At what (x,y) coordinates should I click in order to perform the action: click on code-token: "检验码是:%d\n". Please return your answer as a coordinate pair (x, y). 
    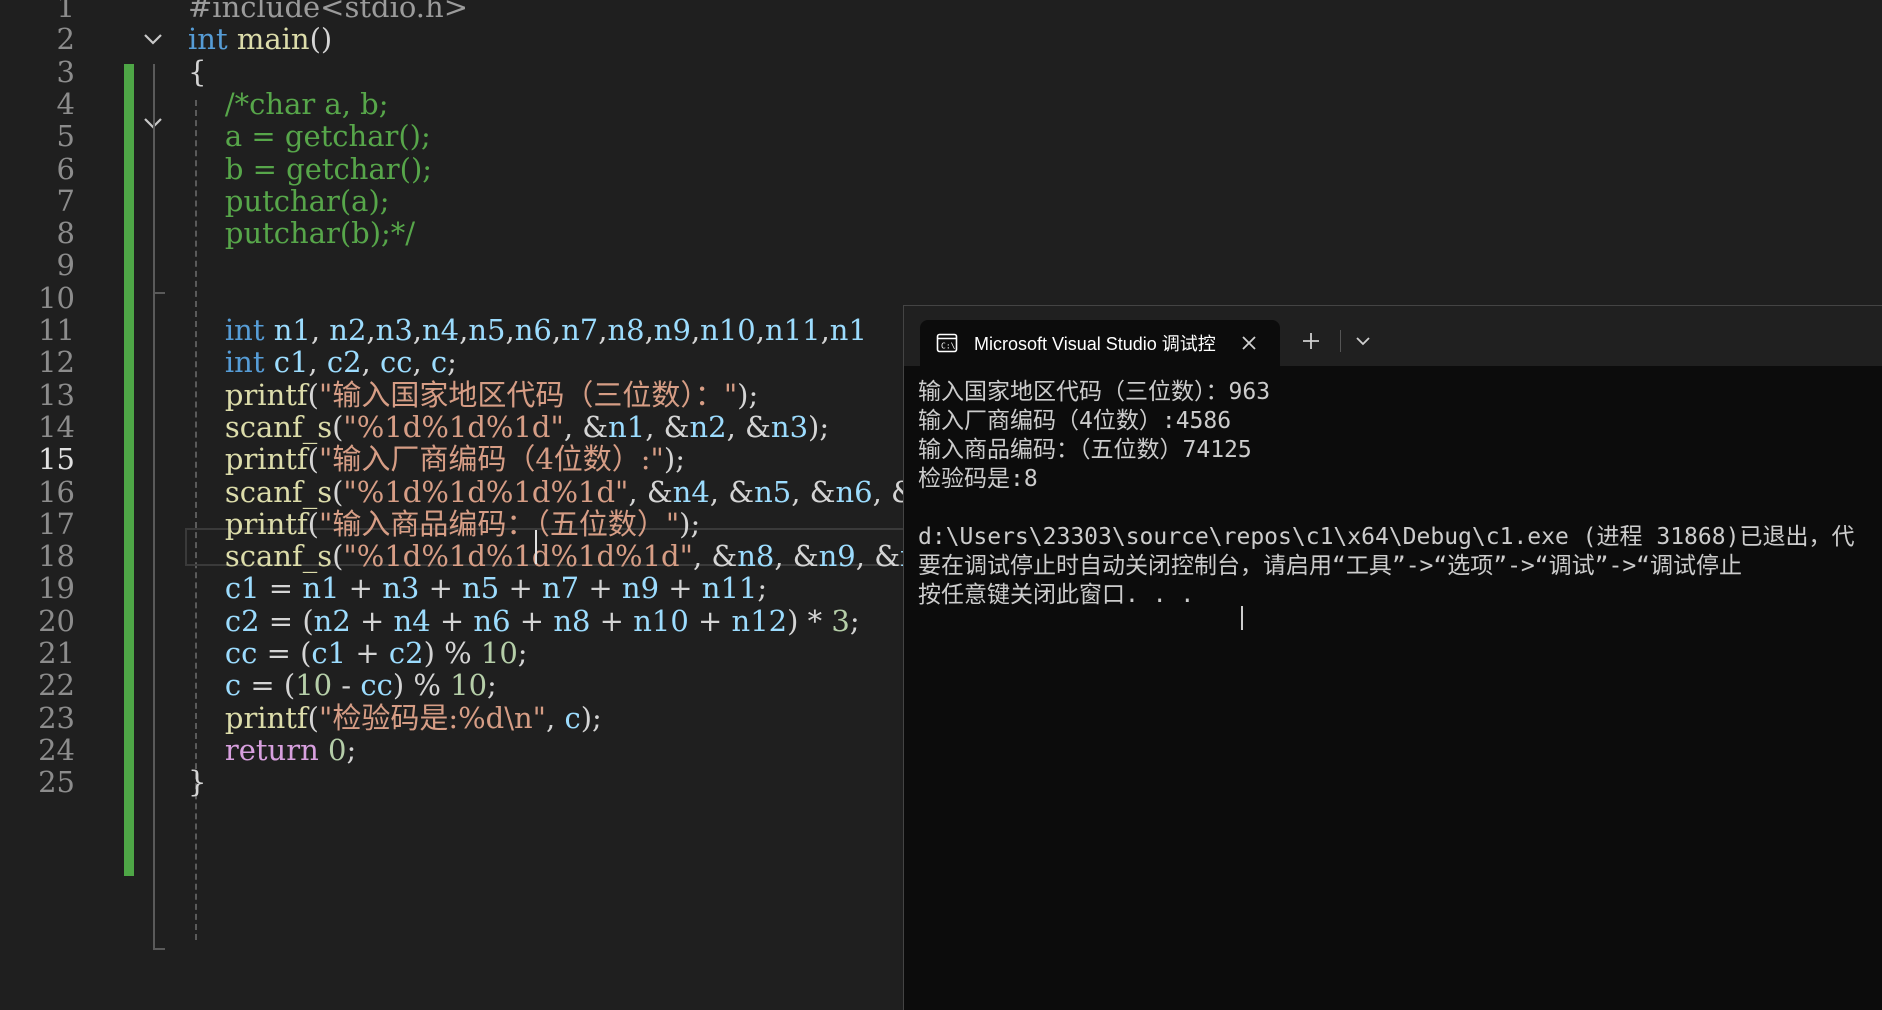
    Looking at the image, I should click on (432, 717).